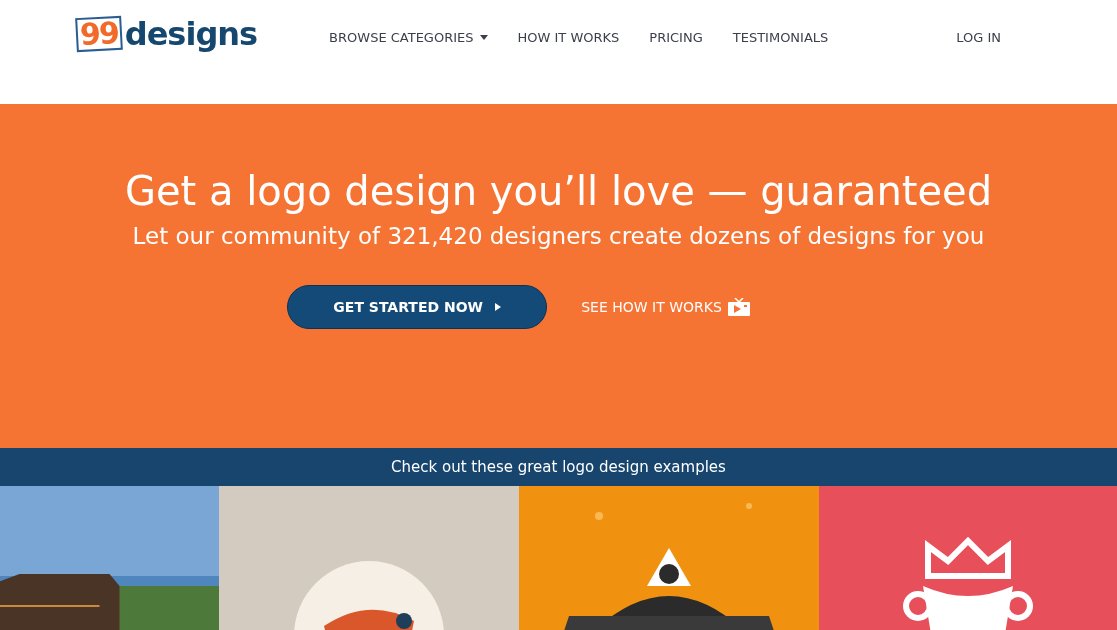  I want to click on logo-mark: 99, so click(99, 34).